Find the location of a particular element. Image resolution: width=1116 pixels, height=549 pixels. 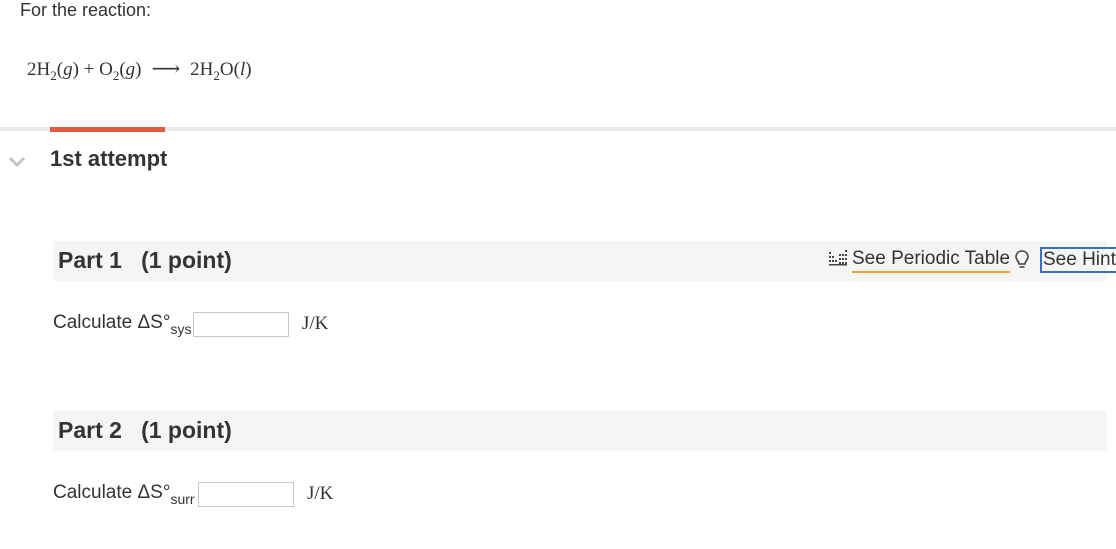

see-hint-button: See Hint is located at coordinates (1078, 260).